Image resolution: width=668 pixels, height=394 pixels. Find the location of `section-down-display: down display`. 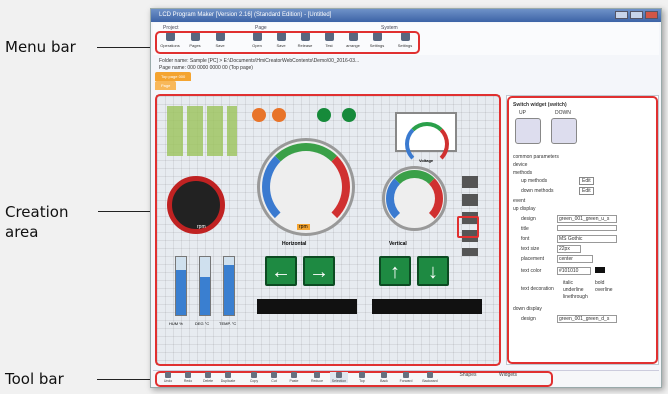

section-down-display: down display is located at coordinates (527, 309).